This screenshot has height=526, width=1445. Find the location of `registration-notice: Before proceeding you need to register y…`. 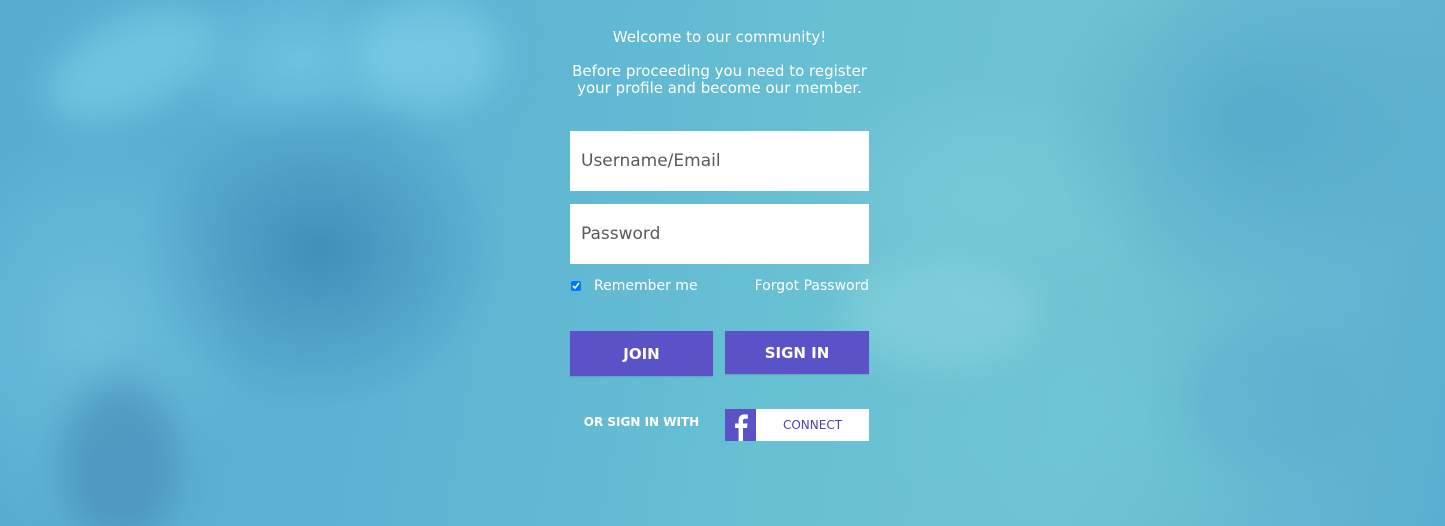

registration-notice: Before proceeding you need to register y… is located at coordinates (719, 79).